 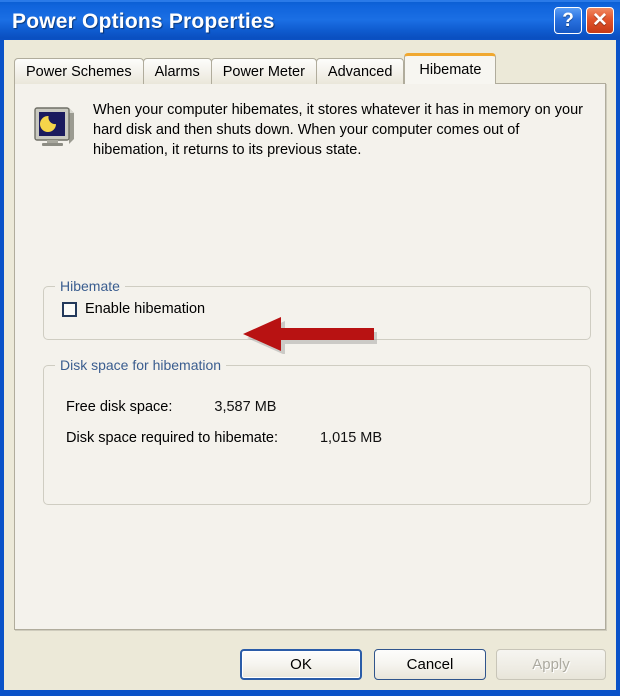 I want to click on apply-button: Apply, so click(x=551, y=664).